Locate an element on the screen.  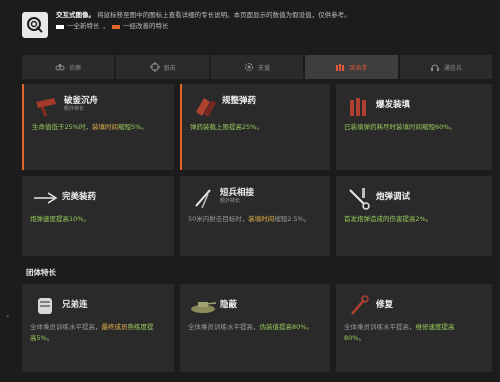
section-title: 团体特长 is located at coordinates (41, 272).